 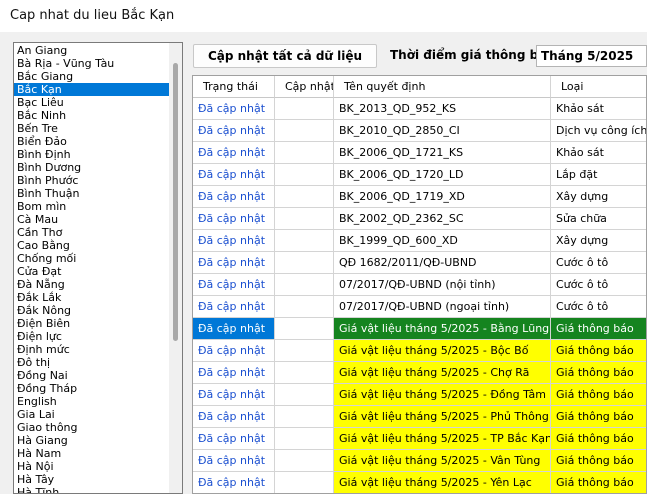 What do you see at coordinates (92, 102) in the screenshot?
I see `province-item: Bạc Liêu` at bounding box center [92, 102].